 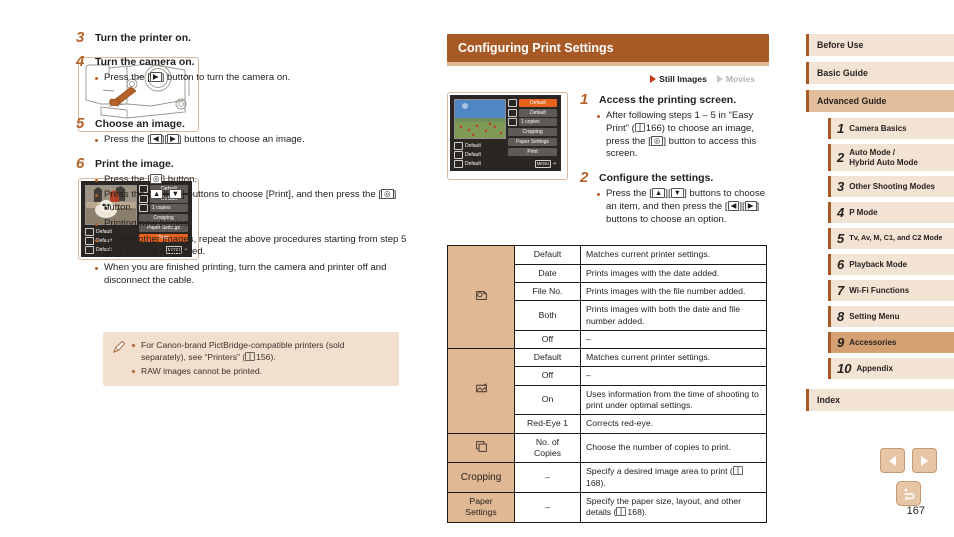 What do you see at coordinates (134, 163) in the screenshot?
I see `step-title: Print the image.` at bounding box center [134, 163].